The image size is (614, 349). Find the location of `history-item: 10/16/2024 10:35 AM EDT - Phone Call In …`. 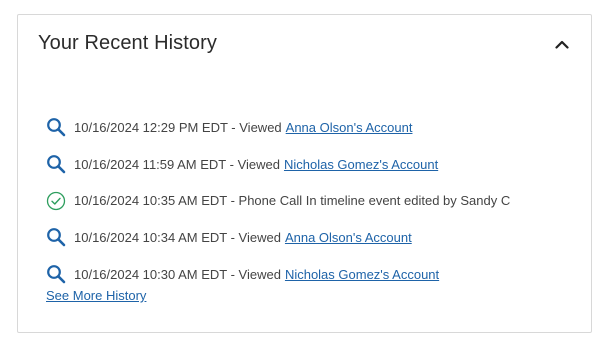

history-item: 10/16/2024 10:35 AM EDT - Phone Call In … is located at coordinates (277, 200).